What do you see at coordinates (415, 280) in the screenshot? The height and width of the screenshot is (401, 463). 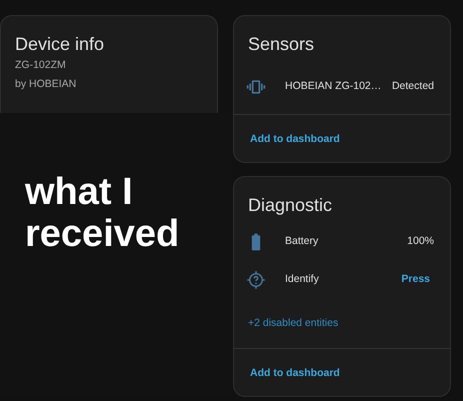 I see `press-button: Press` at bounding box center [415, 280].